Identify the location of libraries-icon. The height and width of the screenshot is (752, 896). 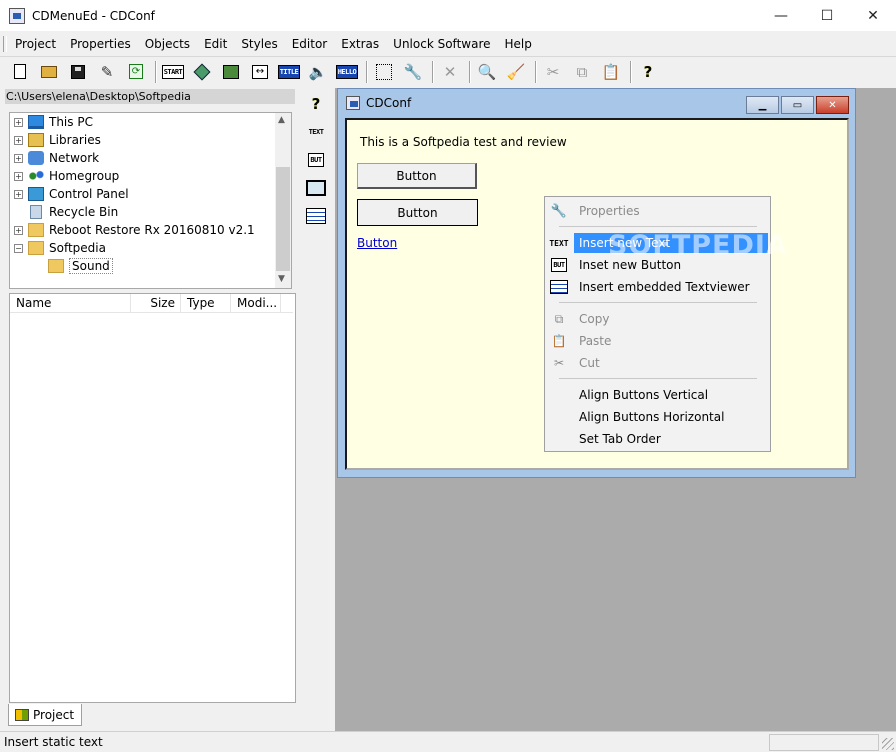
(36, 140).